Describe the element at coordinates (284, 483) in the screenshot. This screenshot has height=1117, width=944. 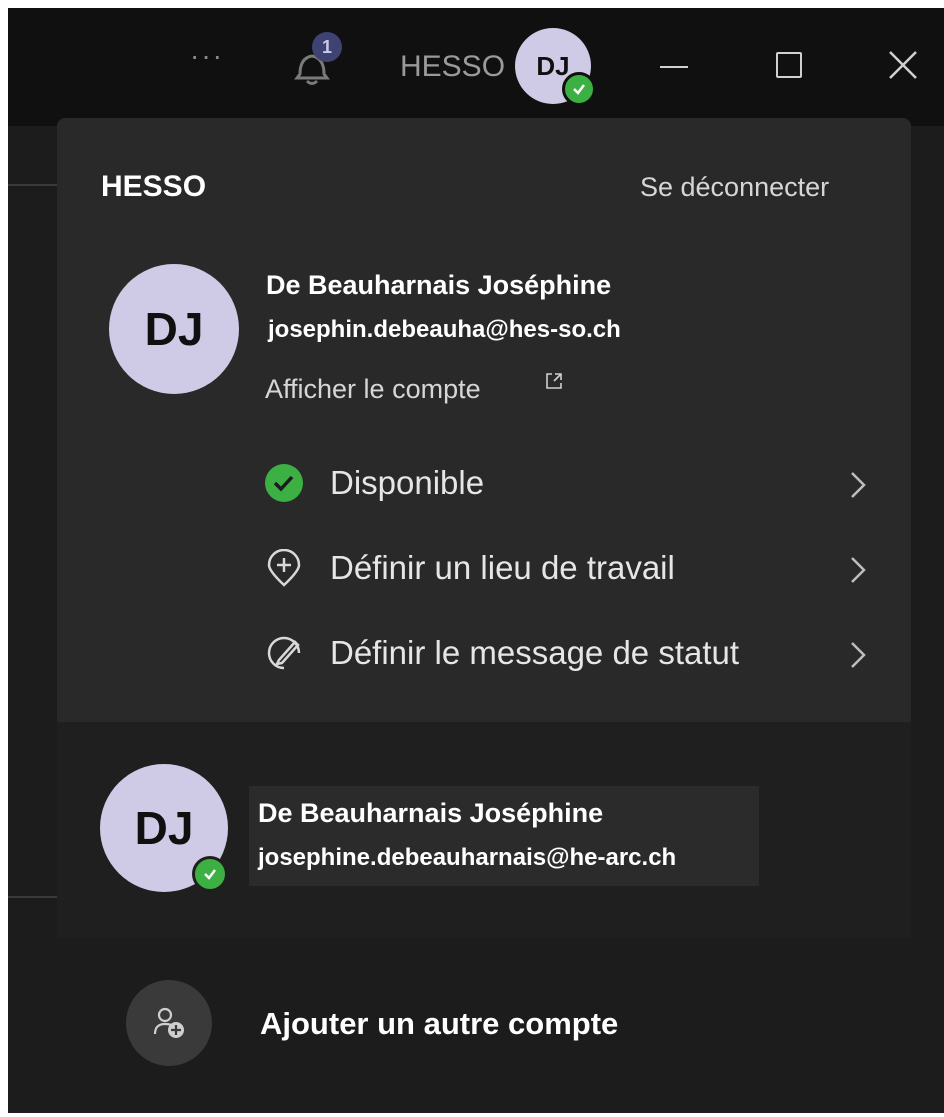
I see `available-check-icon` at that location.